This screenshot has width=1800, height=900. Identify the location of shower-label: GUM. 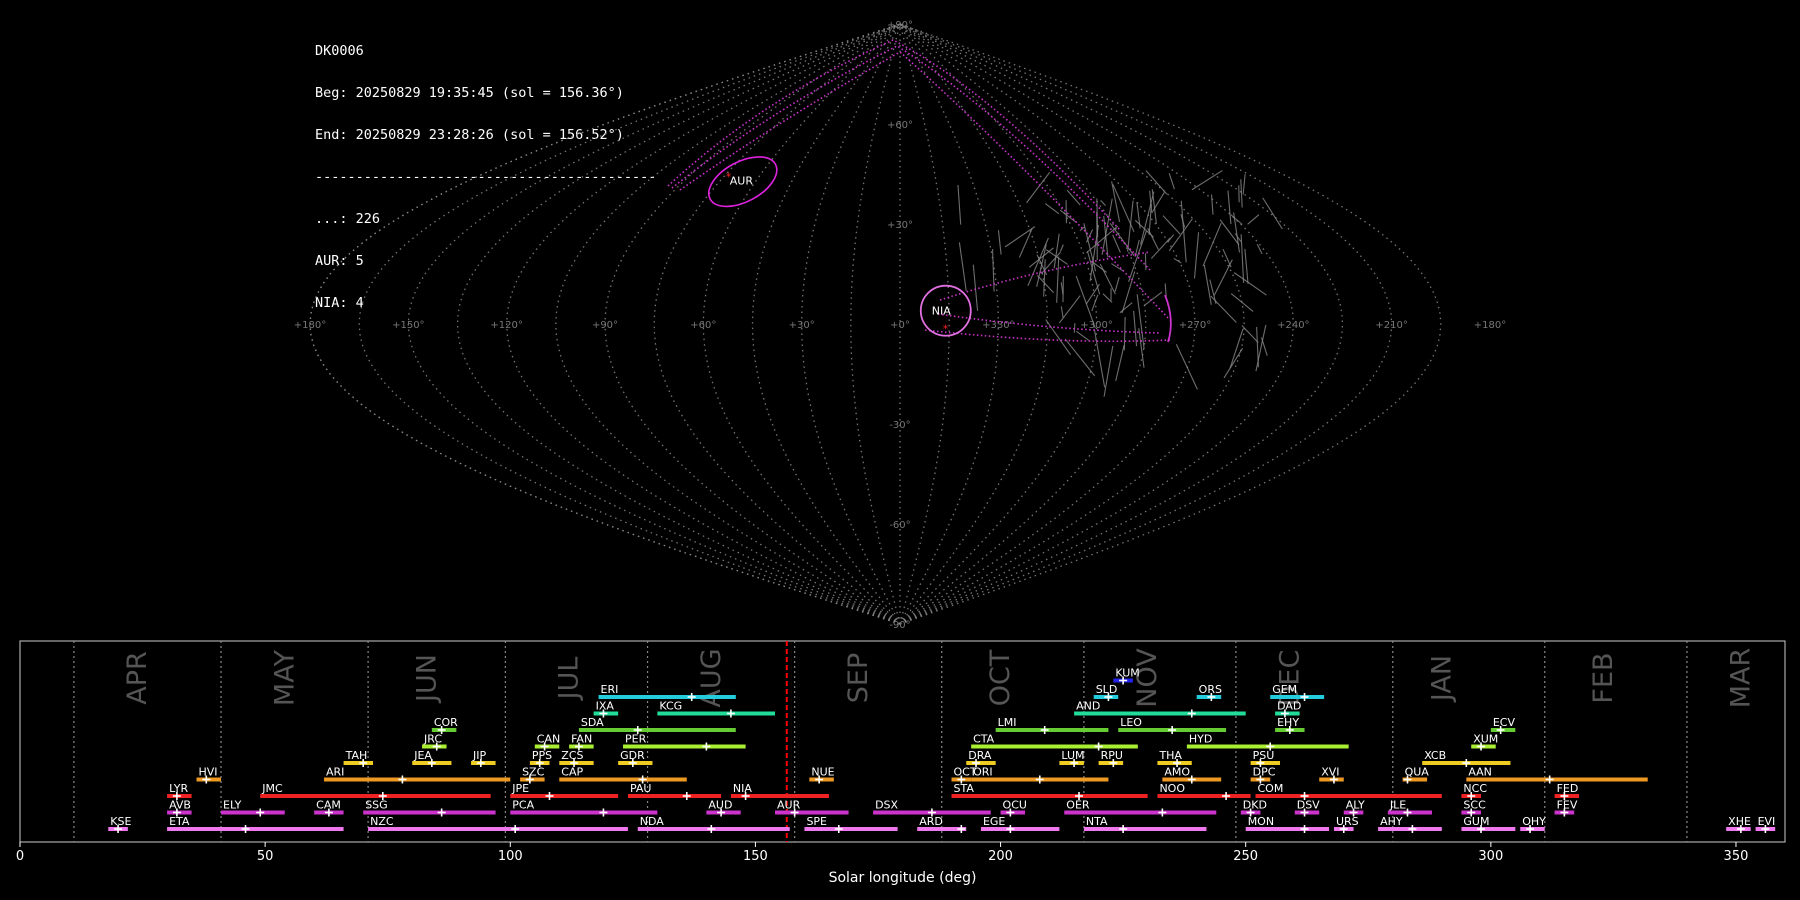
(1476, 821).